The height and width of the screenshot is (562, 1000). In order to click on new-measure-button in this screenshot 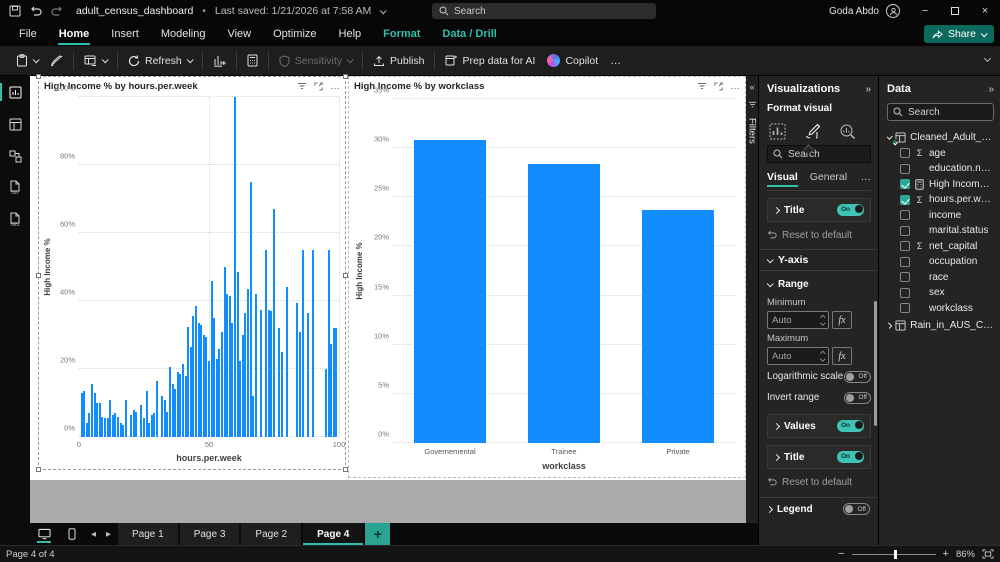, I will do `click(252, 61)`.